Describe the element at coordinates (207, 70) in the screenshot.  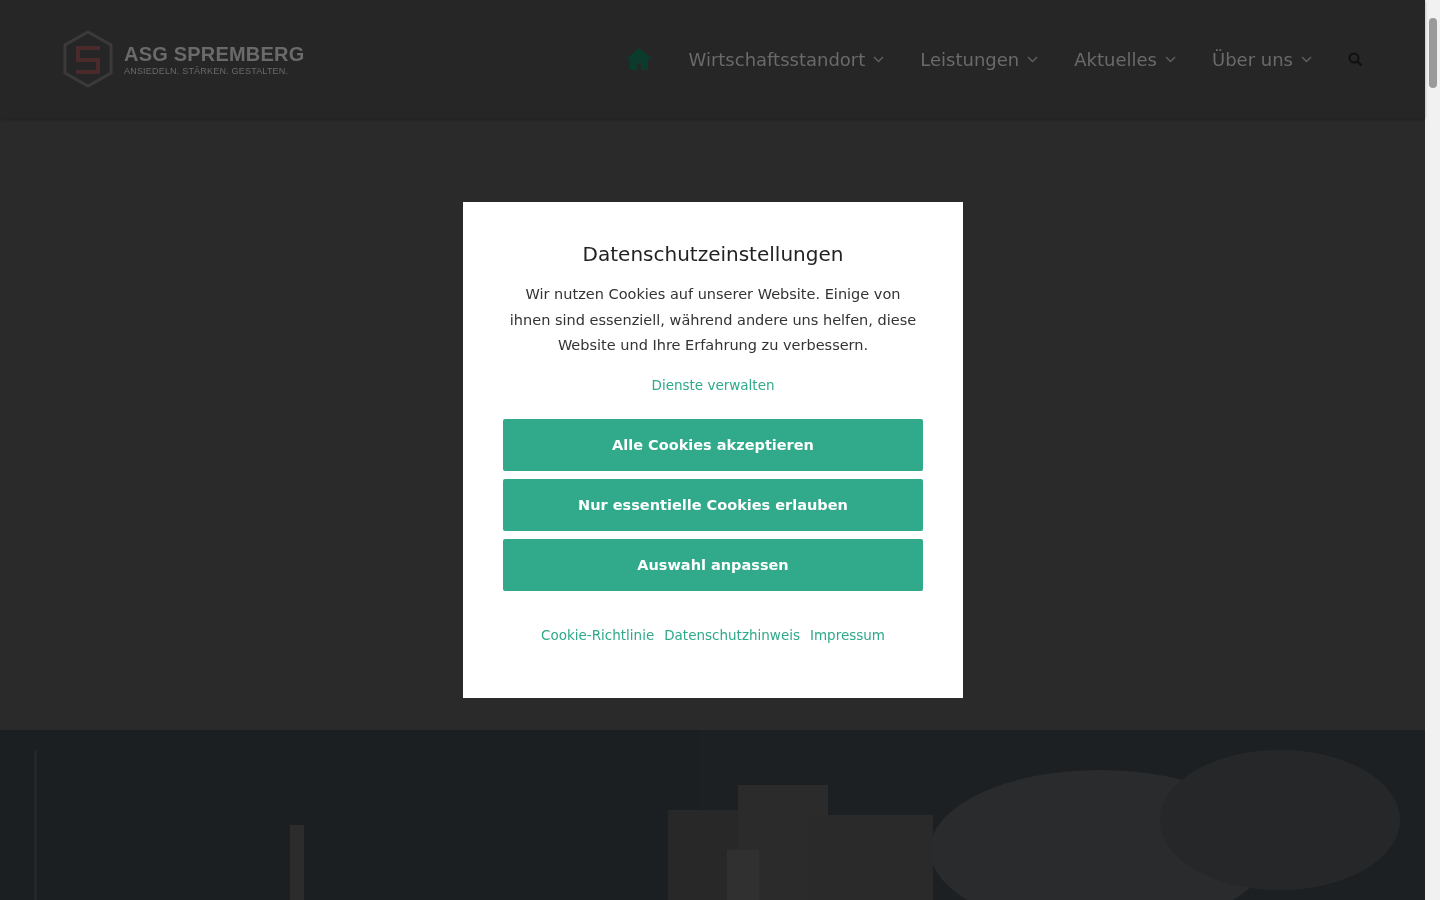
I see `logo-tagline: ANSIEDELN. STÄRKEN. GESTALTEN.` at that location.